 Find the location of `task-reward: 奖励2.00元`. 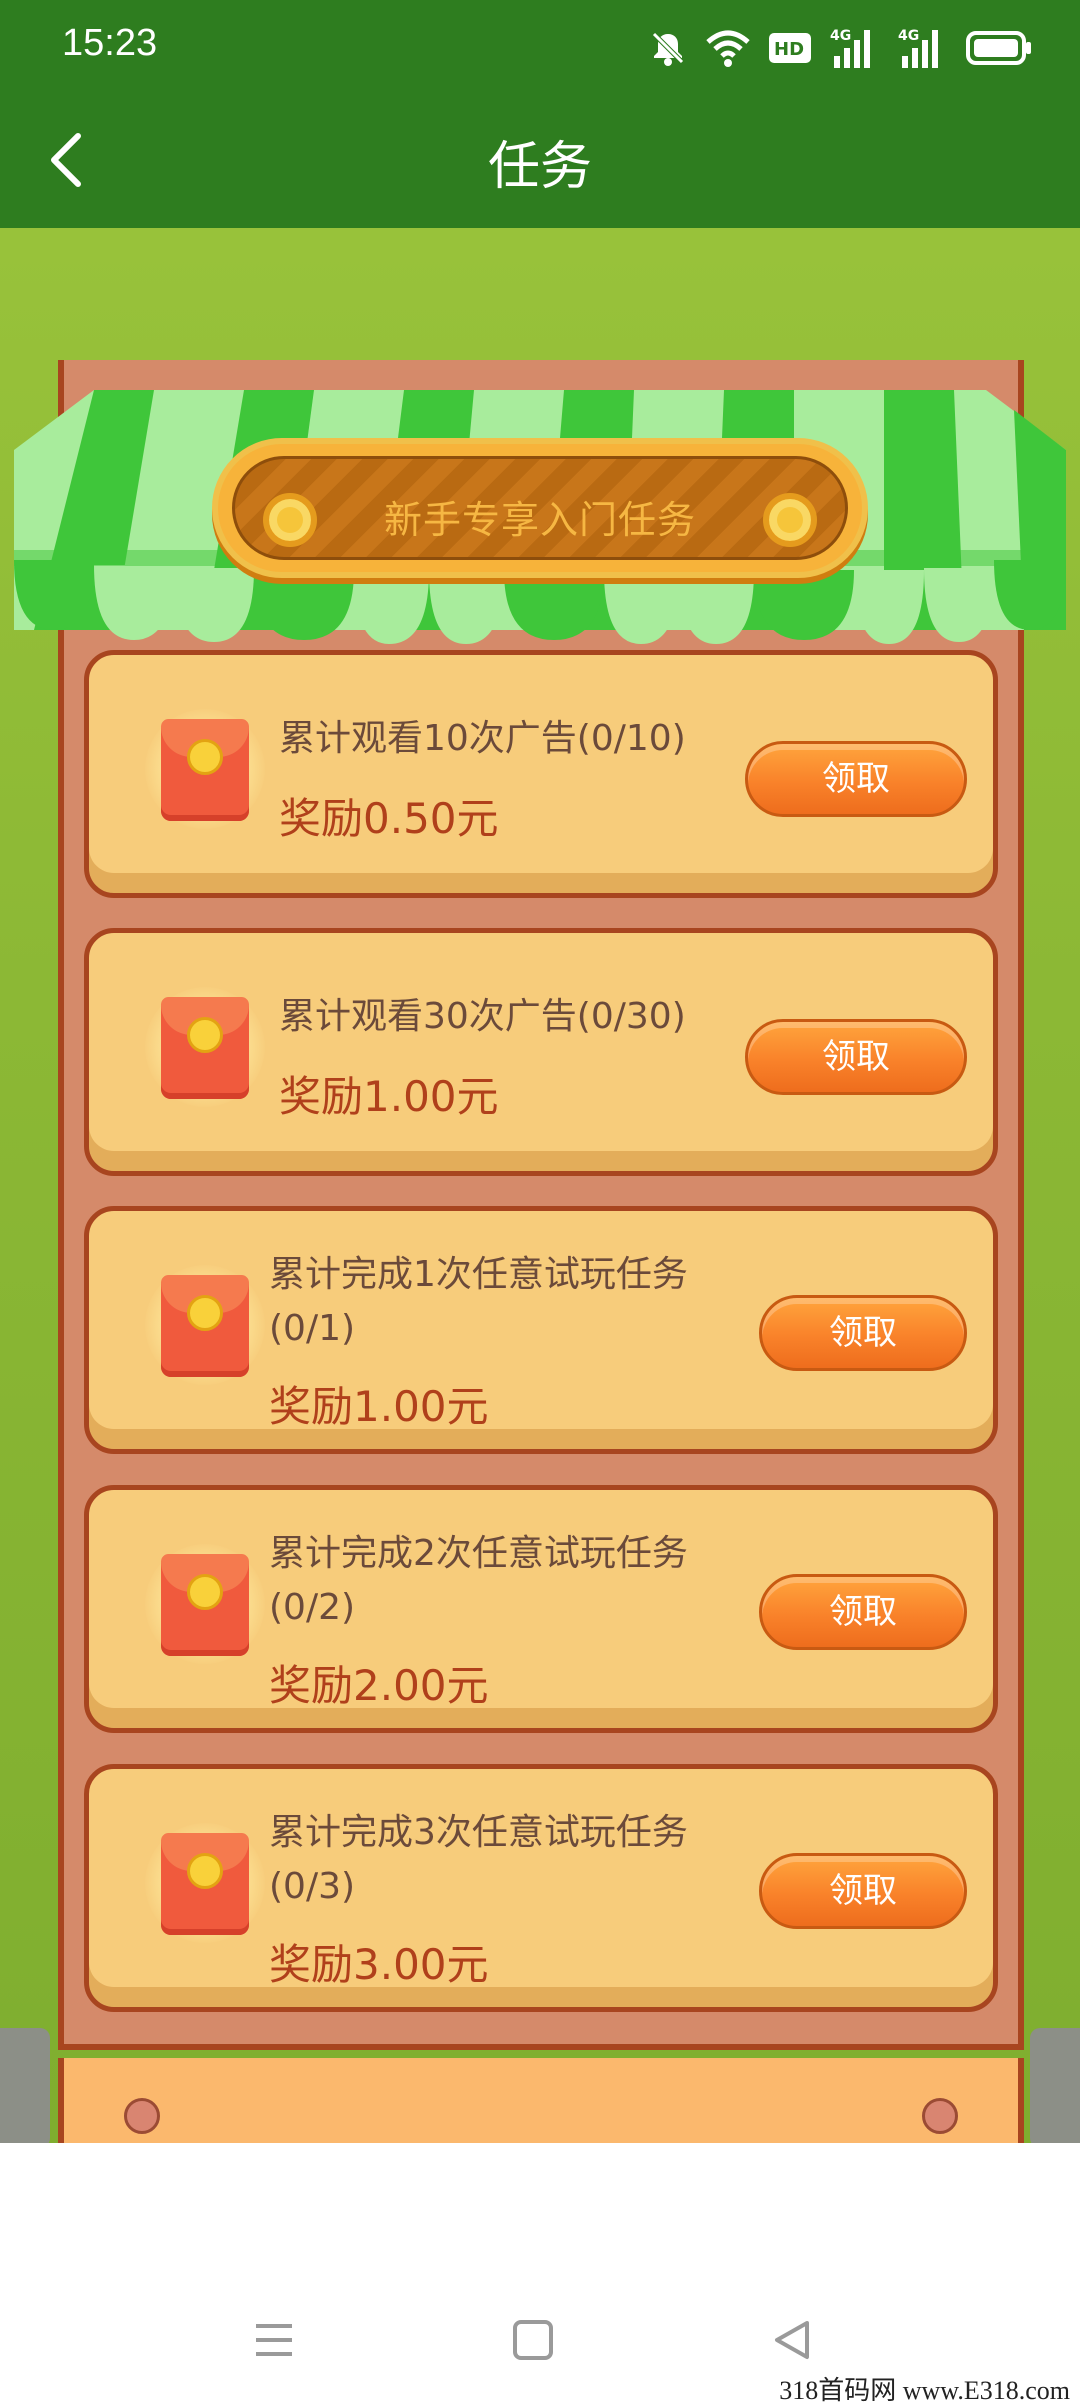

task-reward: 奖励2.00元 is located at coordinates (379, 1685).